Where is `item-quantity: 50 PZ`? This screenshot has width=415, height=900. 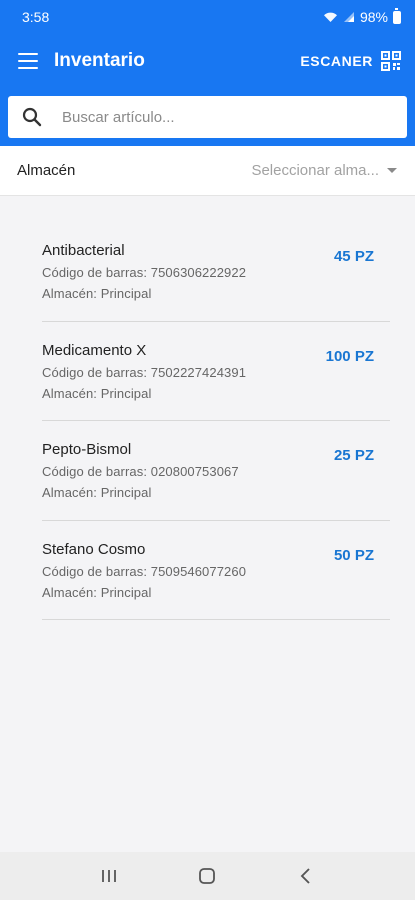
item-quantity: 50 PZ is located at coordinates (353, 555).